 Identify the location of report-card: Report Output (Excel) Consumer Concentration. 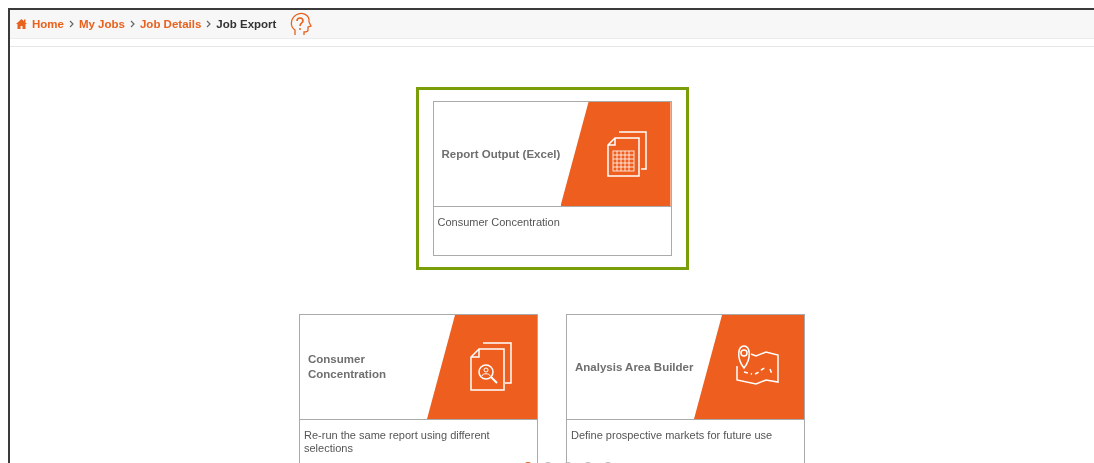
(552, 178).